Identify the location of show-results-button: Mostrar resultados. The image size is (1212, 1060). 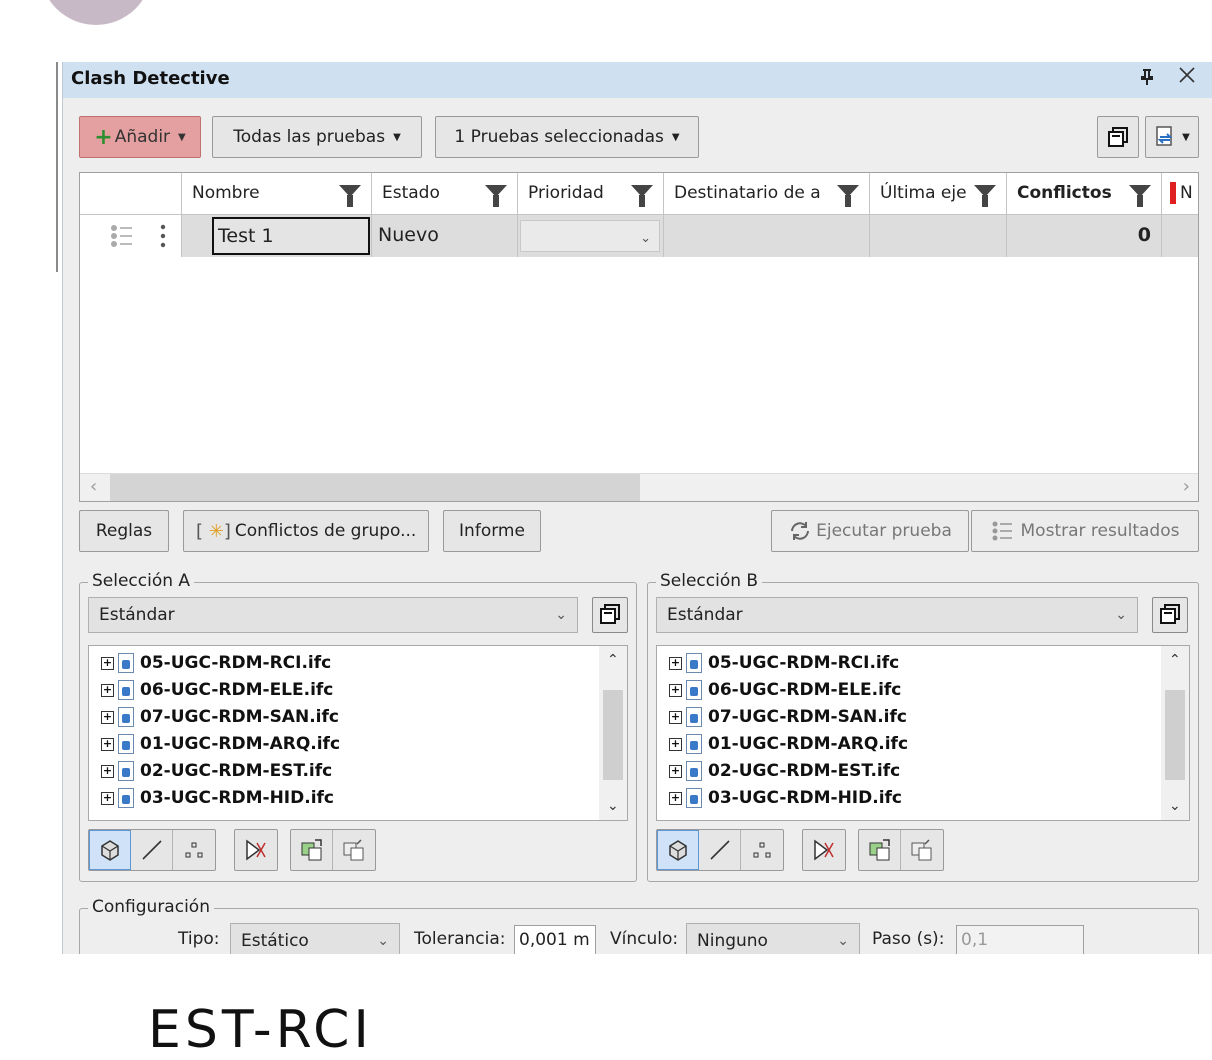
(1085, 531).